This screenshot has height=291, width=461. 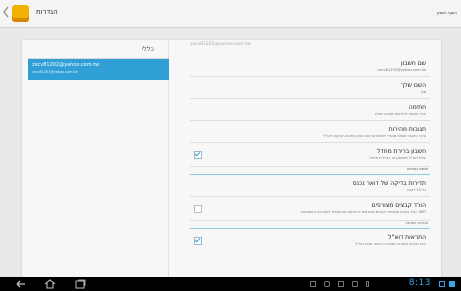 I want to click on setting-subtitle: Qq, so click(x=423, y=92).